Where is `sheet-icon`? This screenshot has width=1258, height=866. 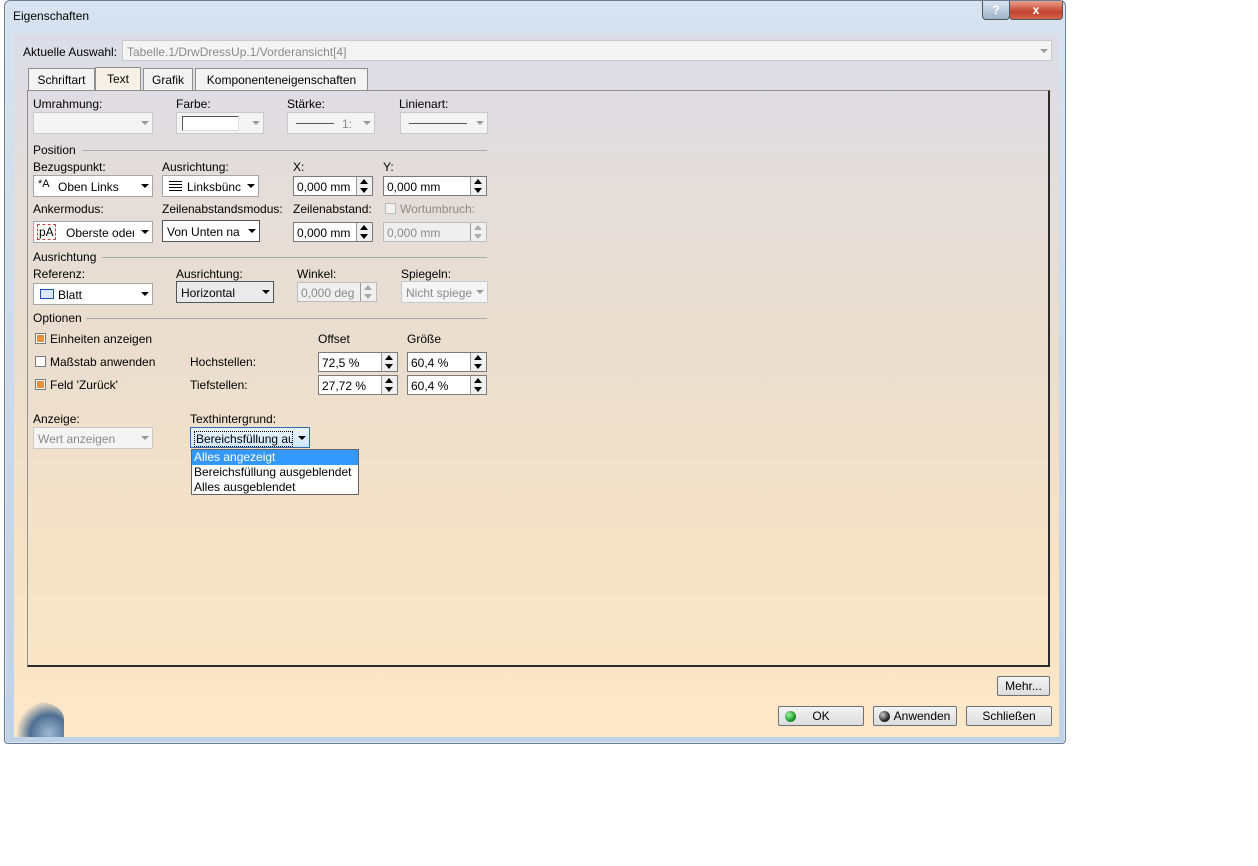
sheet-icon is located at coordinates (47, 294).